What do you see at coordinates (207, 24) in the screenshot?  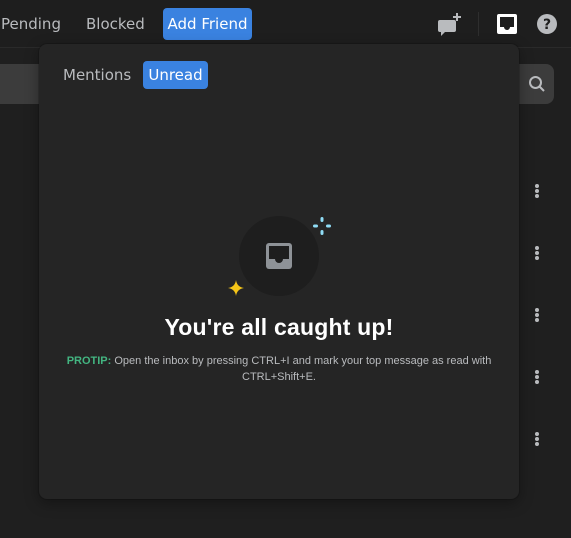 I see `add-friend-button: Add Friend` at bounding box center [207, 24].